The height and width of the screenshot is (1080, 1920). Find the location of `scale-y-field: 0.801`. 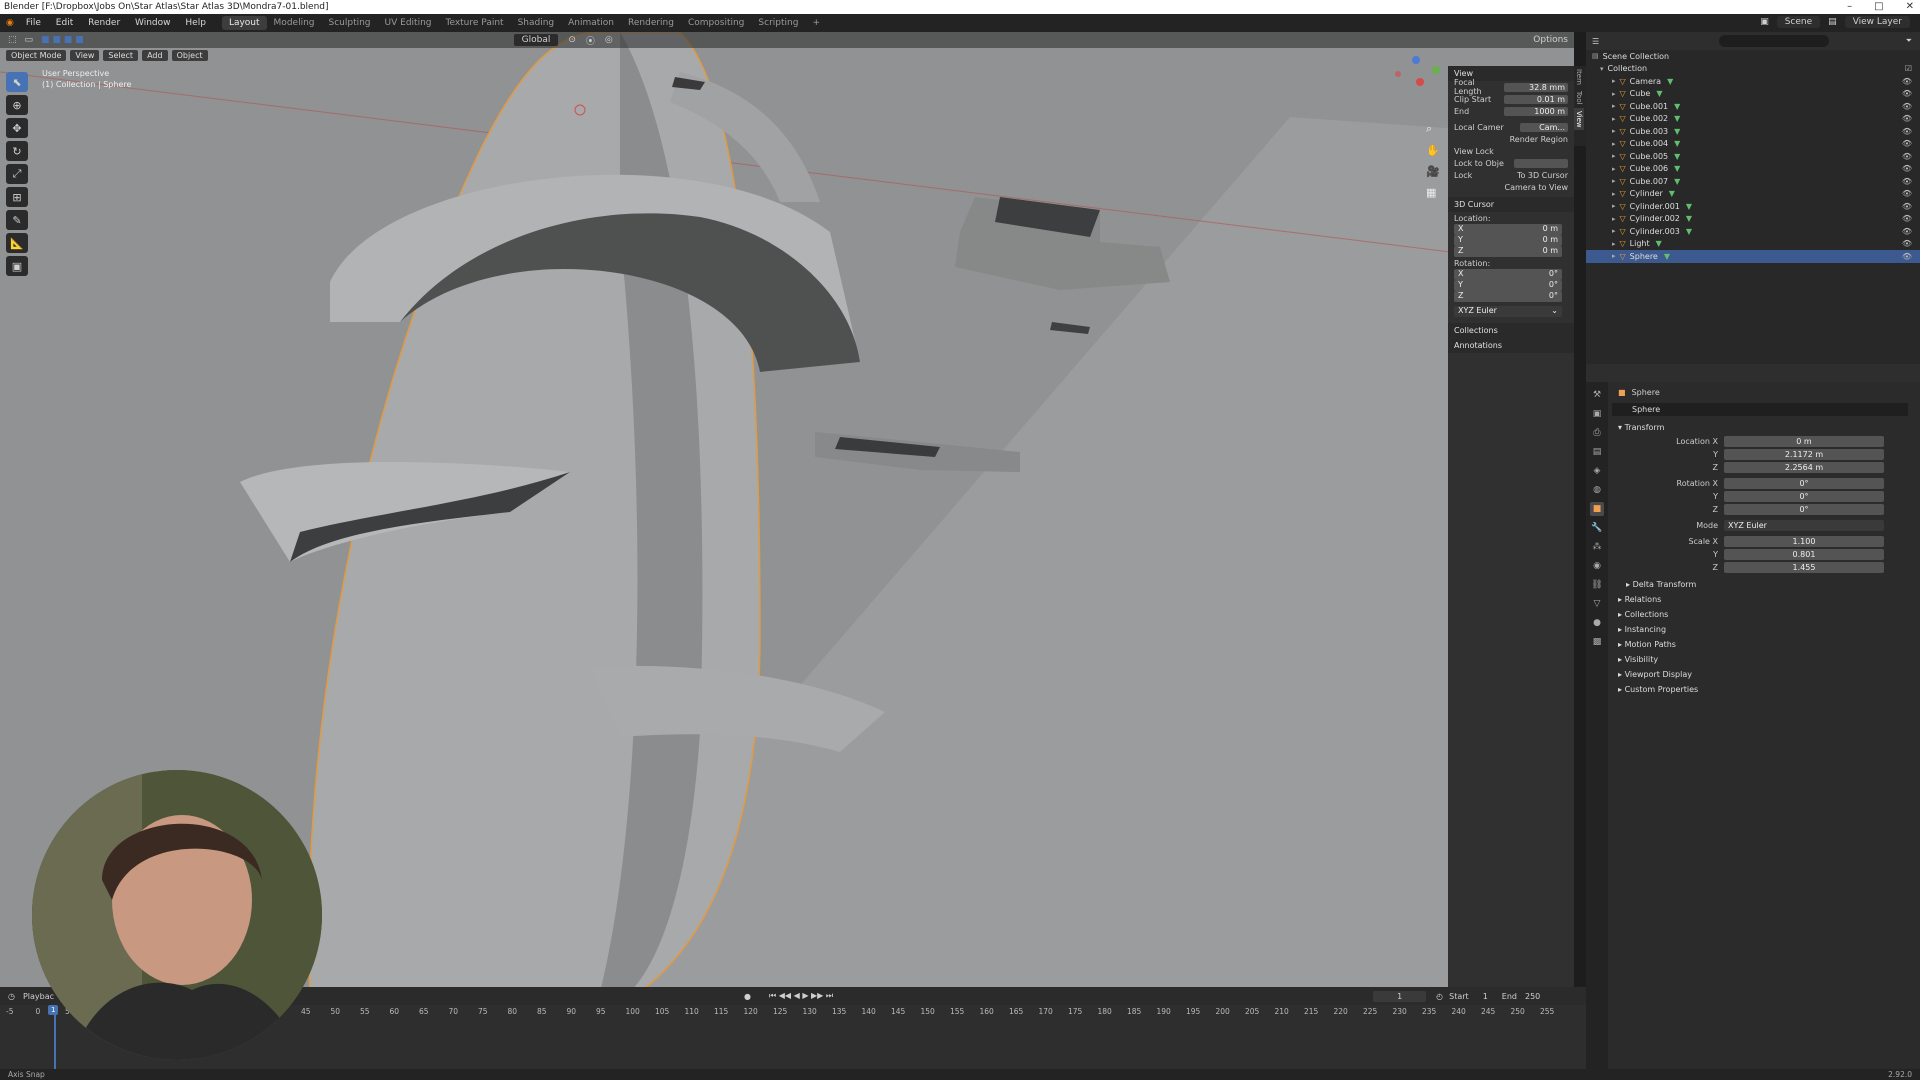

scale-y-field: 0.801 is located at coordinates (1804, 554).